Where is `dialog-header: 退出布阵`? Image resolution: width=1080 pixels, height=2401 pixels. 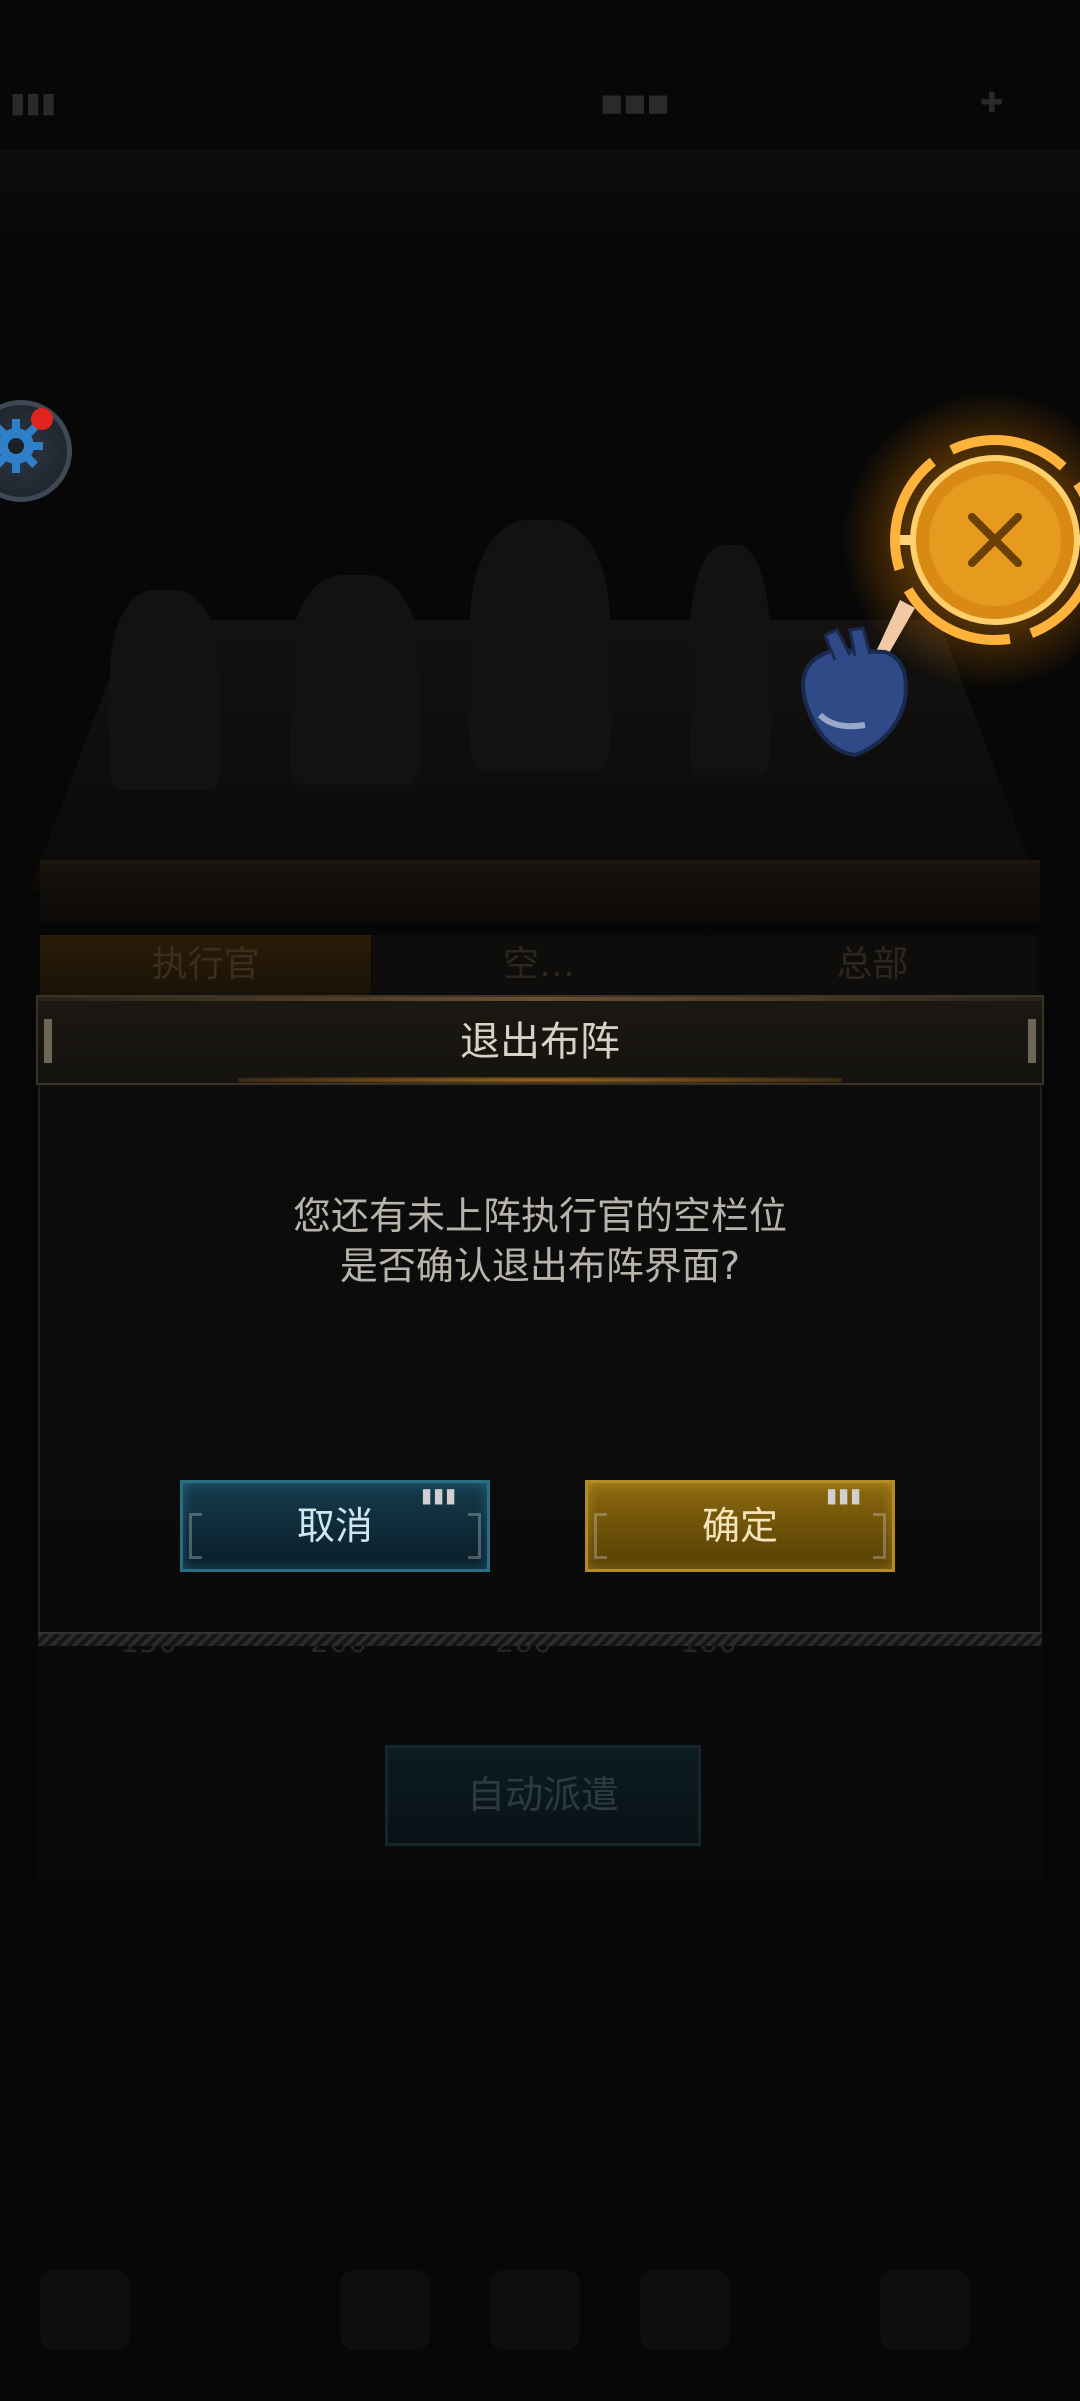
dialog-header: 退出布阵 is located at coordinates (540, 1040).